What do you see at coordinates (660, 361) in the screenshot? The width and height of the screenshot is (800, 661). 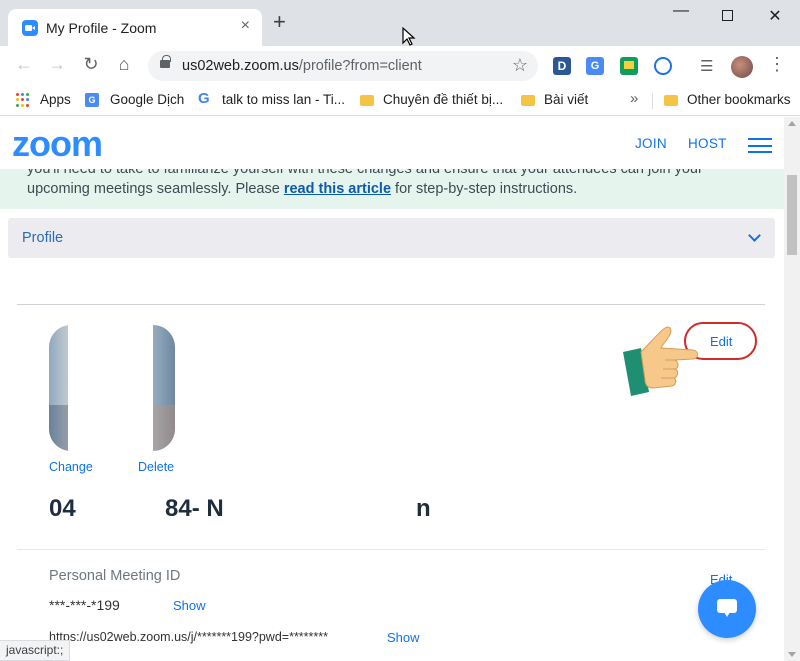 I see `pointing-hand-icon` at bounding box center [660, 361].